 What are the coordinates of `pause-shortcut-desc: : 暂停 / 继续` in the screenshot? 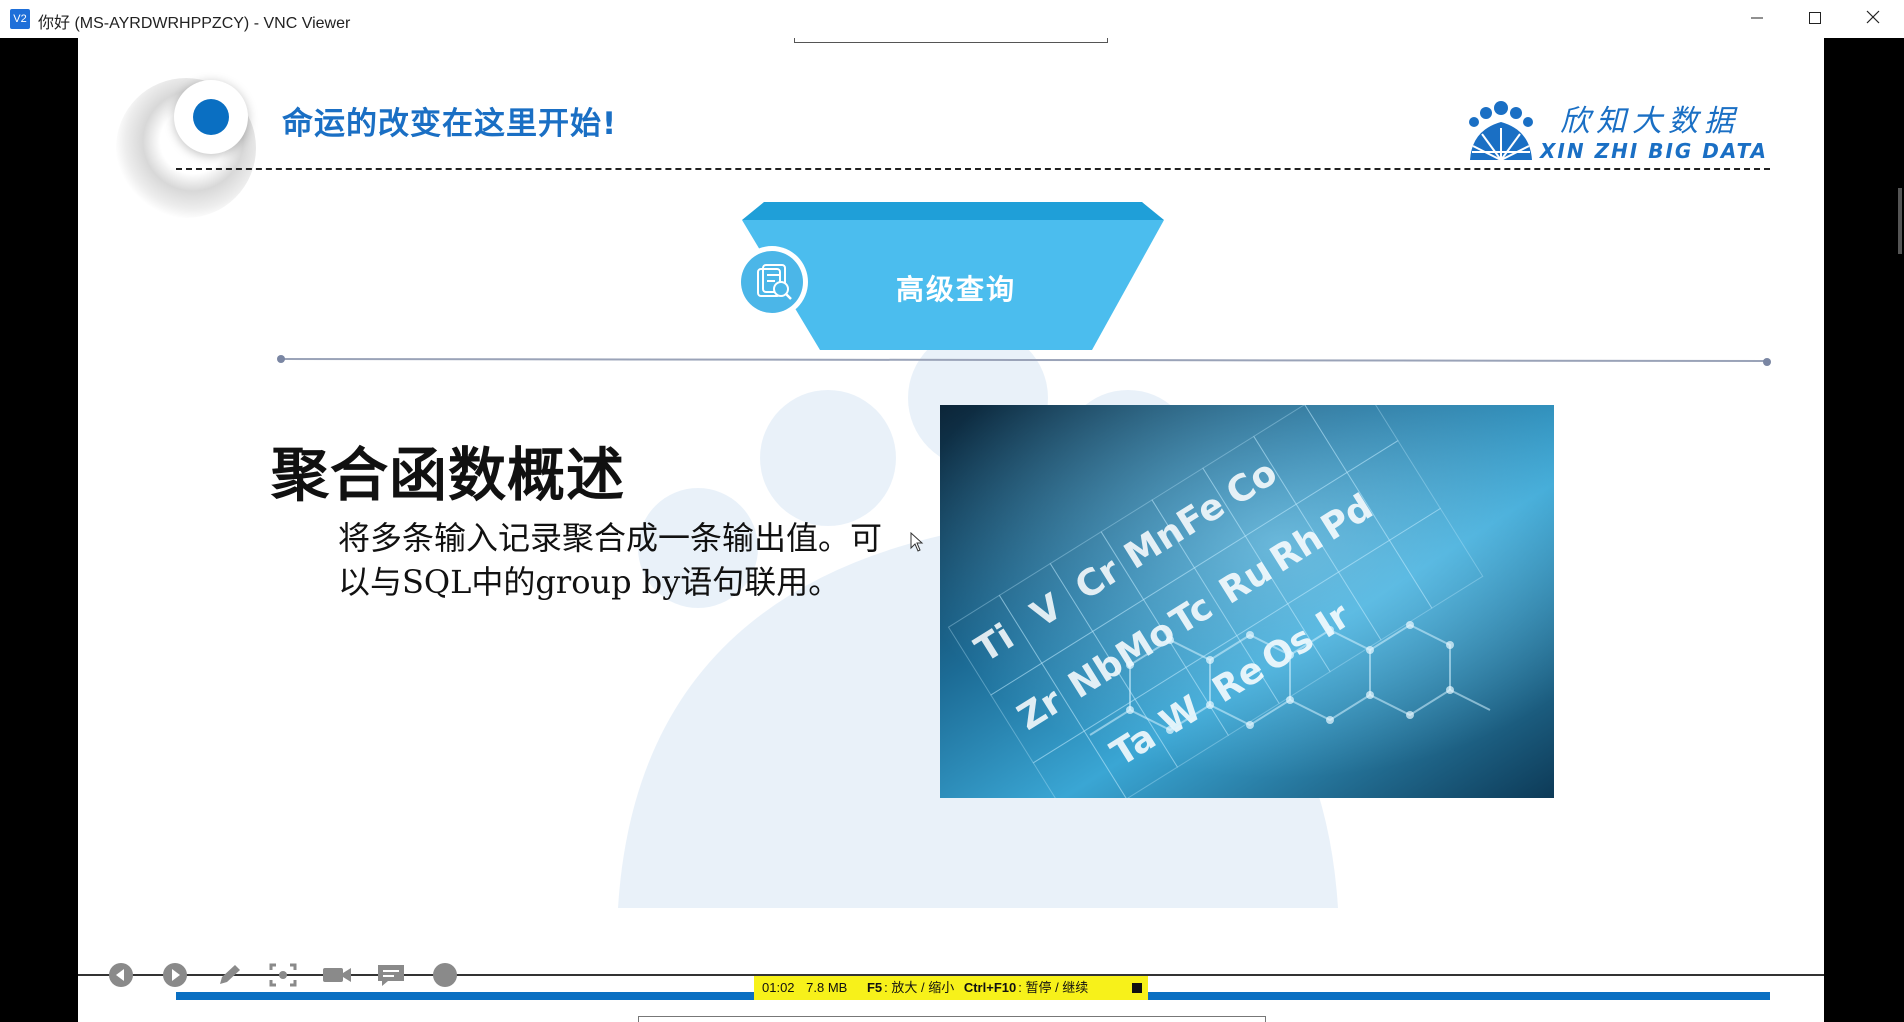 It's located at (1053, 987).